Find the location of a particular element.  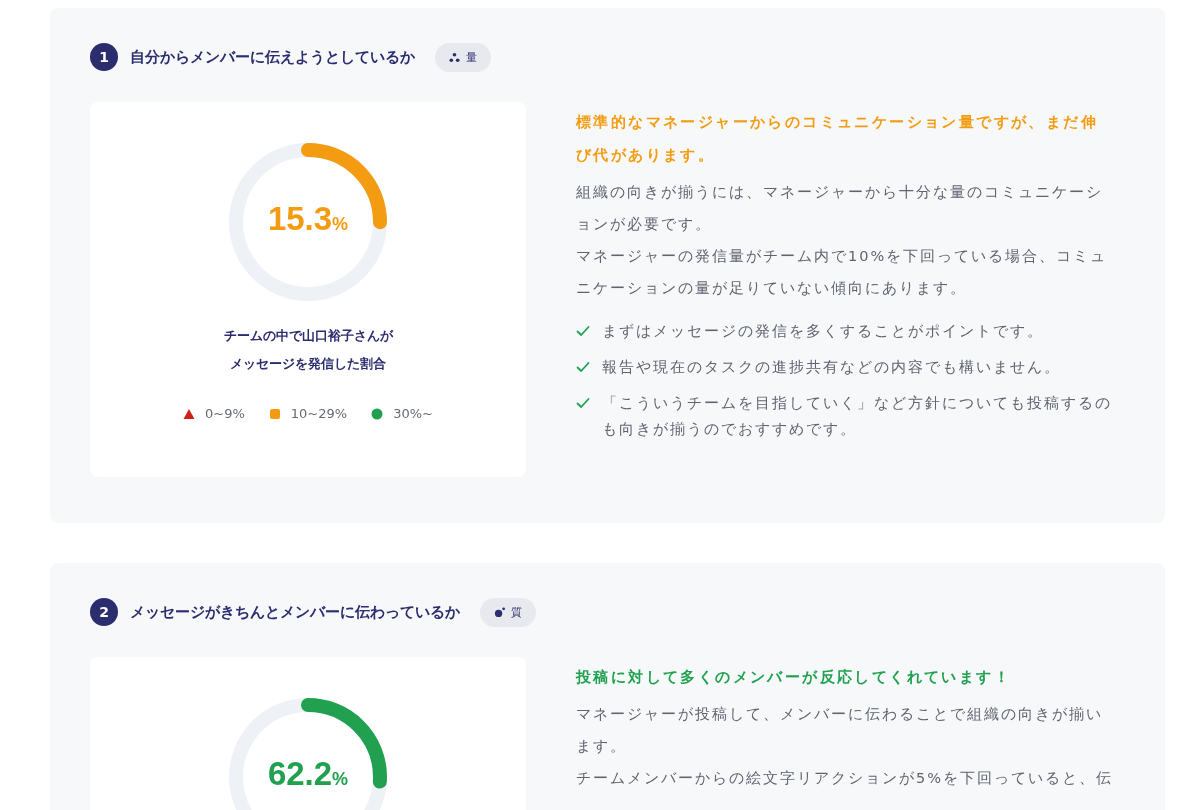

legend-label: 30%~ is located at coordinates (413, 413).